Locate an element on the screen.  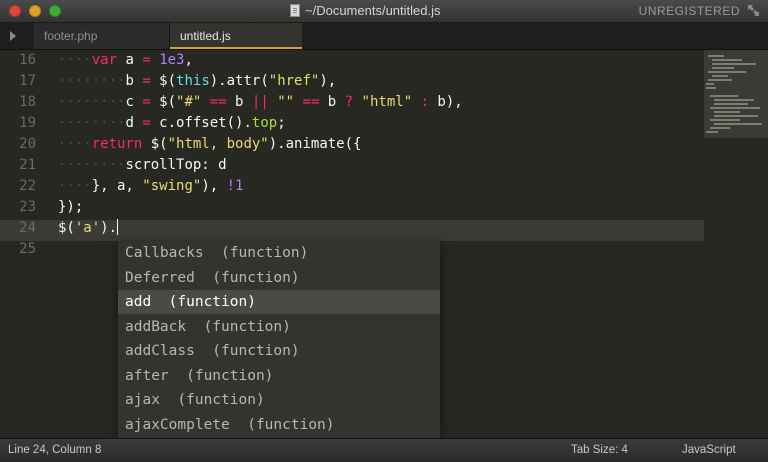
document-icon is located at coordinates (295, 10).